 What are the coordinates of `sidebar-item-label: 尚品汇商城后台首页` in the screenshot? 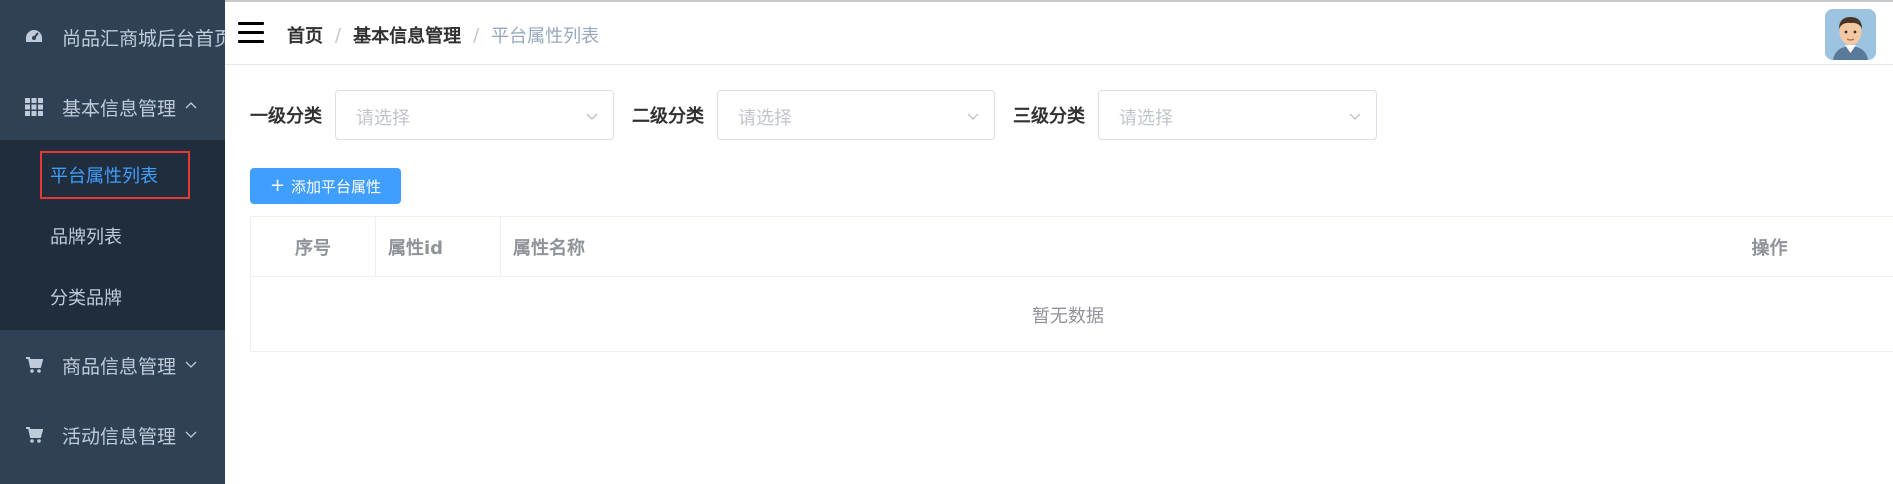 It's located at (148, 38).